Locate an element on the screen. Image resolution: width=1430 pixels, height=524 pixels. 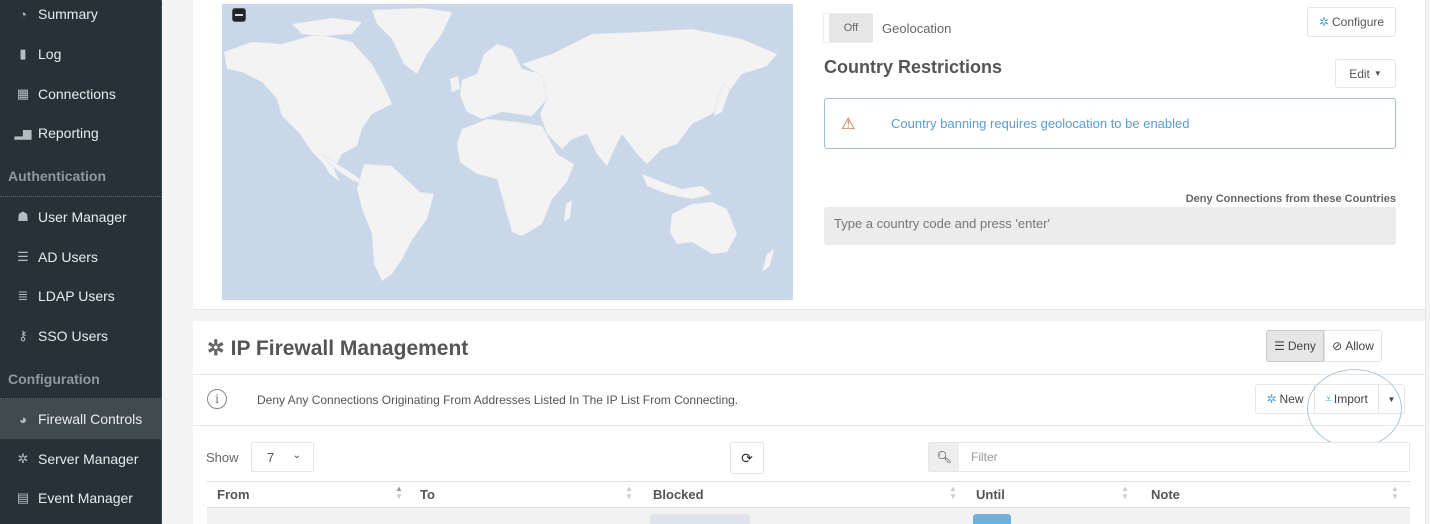
deny-label: Deny is located at coordinates (1301, 346).